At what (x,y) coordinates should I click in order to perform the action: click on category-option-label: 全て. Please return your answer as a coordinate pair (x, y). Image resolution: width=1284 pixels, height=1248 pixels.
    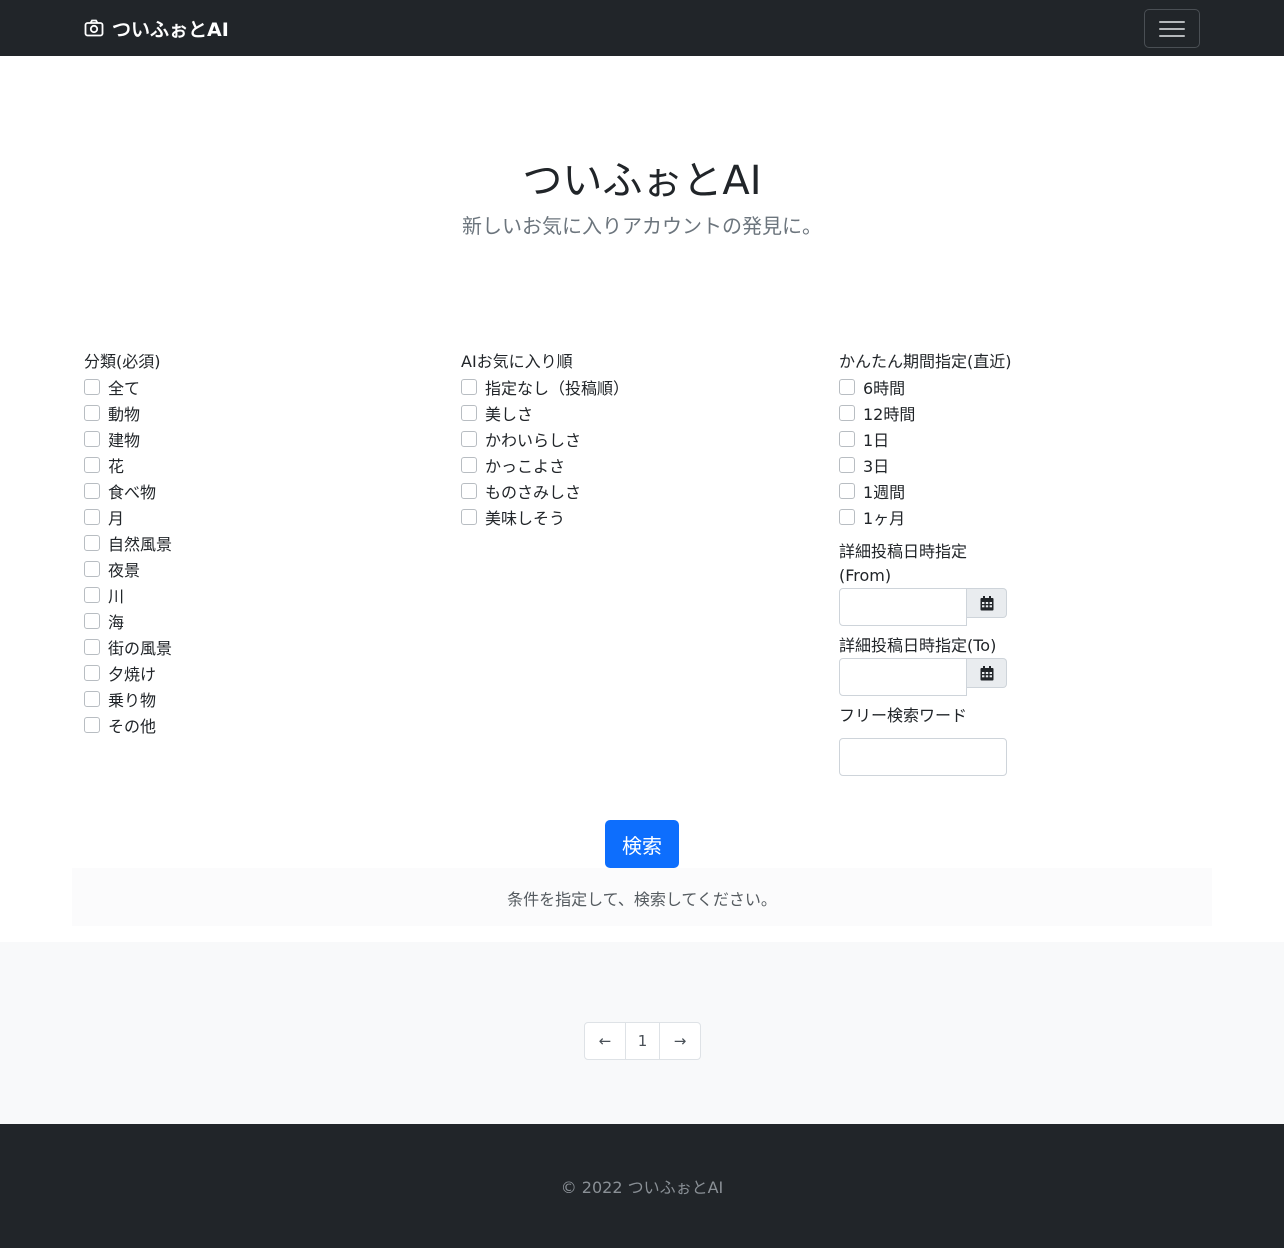
    Looking at the image, I should click on (124, 388).